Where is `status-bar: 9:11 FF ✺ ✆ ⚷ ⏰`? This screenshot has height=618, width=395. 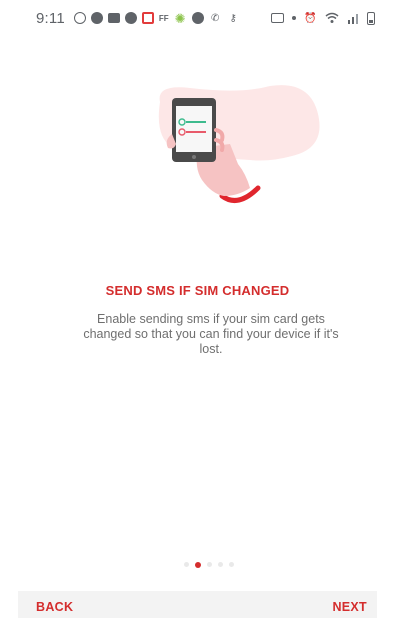
status-bar: 9:11 FF ✺ ✆ ⚷ ⏰ is located at coordinates (197, 18).